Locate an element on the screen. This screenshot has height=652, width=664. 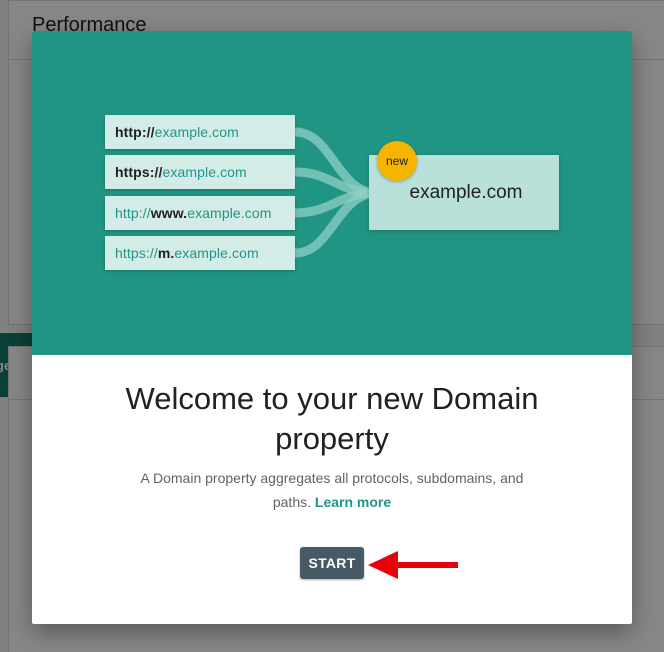
dialog-heading: Welcome to your new Domain property is located at coordinates (332, 418).